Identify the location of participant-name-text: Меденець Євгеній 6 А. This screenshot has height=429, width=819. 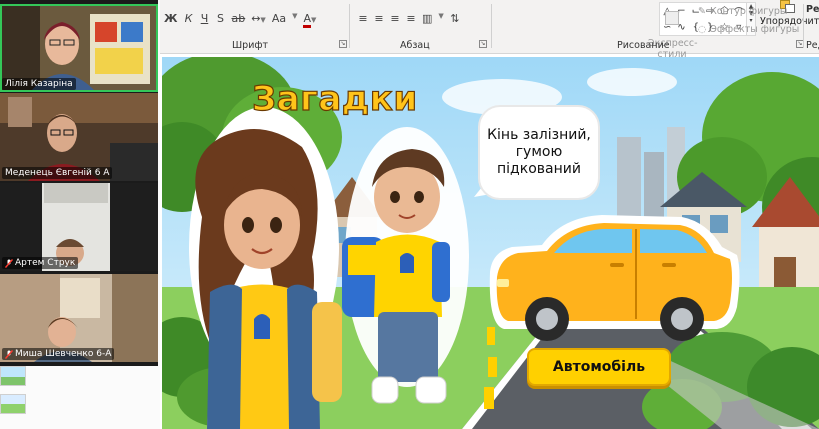
(57, 173).